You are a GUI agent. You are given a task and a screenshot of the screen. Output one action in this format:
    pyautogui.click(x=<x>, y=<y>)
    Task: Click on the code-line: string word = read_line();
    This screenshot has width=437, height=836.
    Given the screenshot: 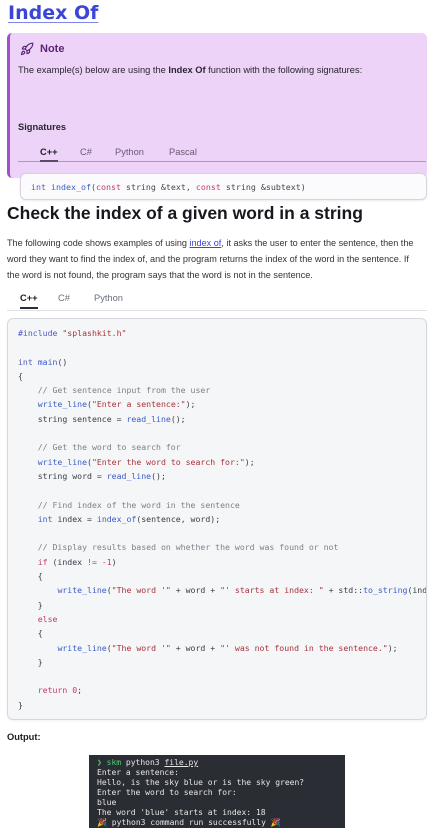 What is the action you would take?
    pyautogui.click(x=222, y=476)
    